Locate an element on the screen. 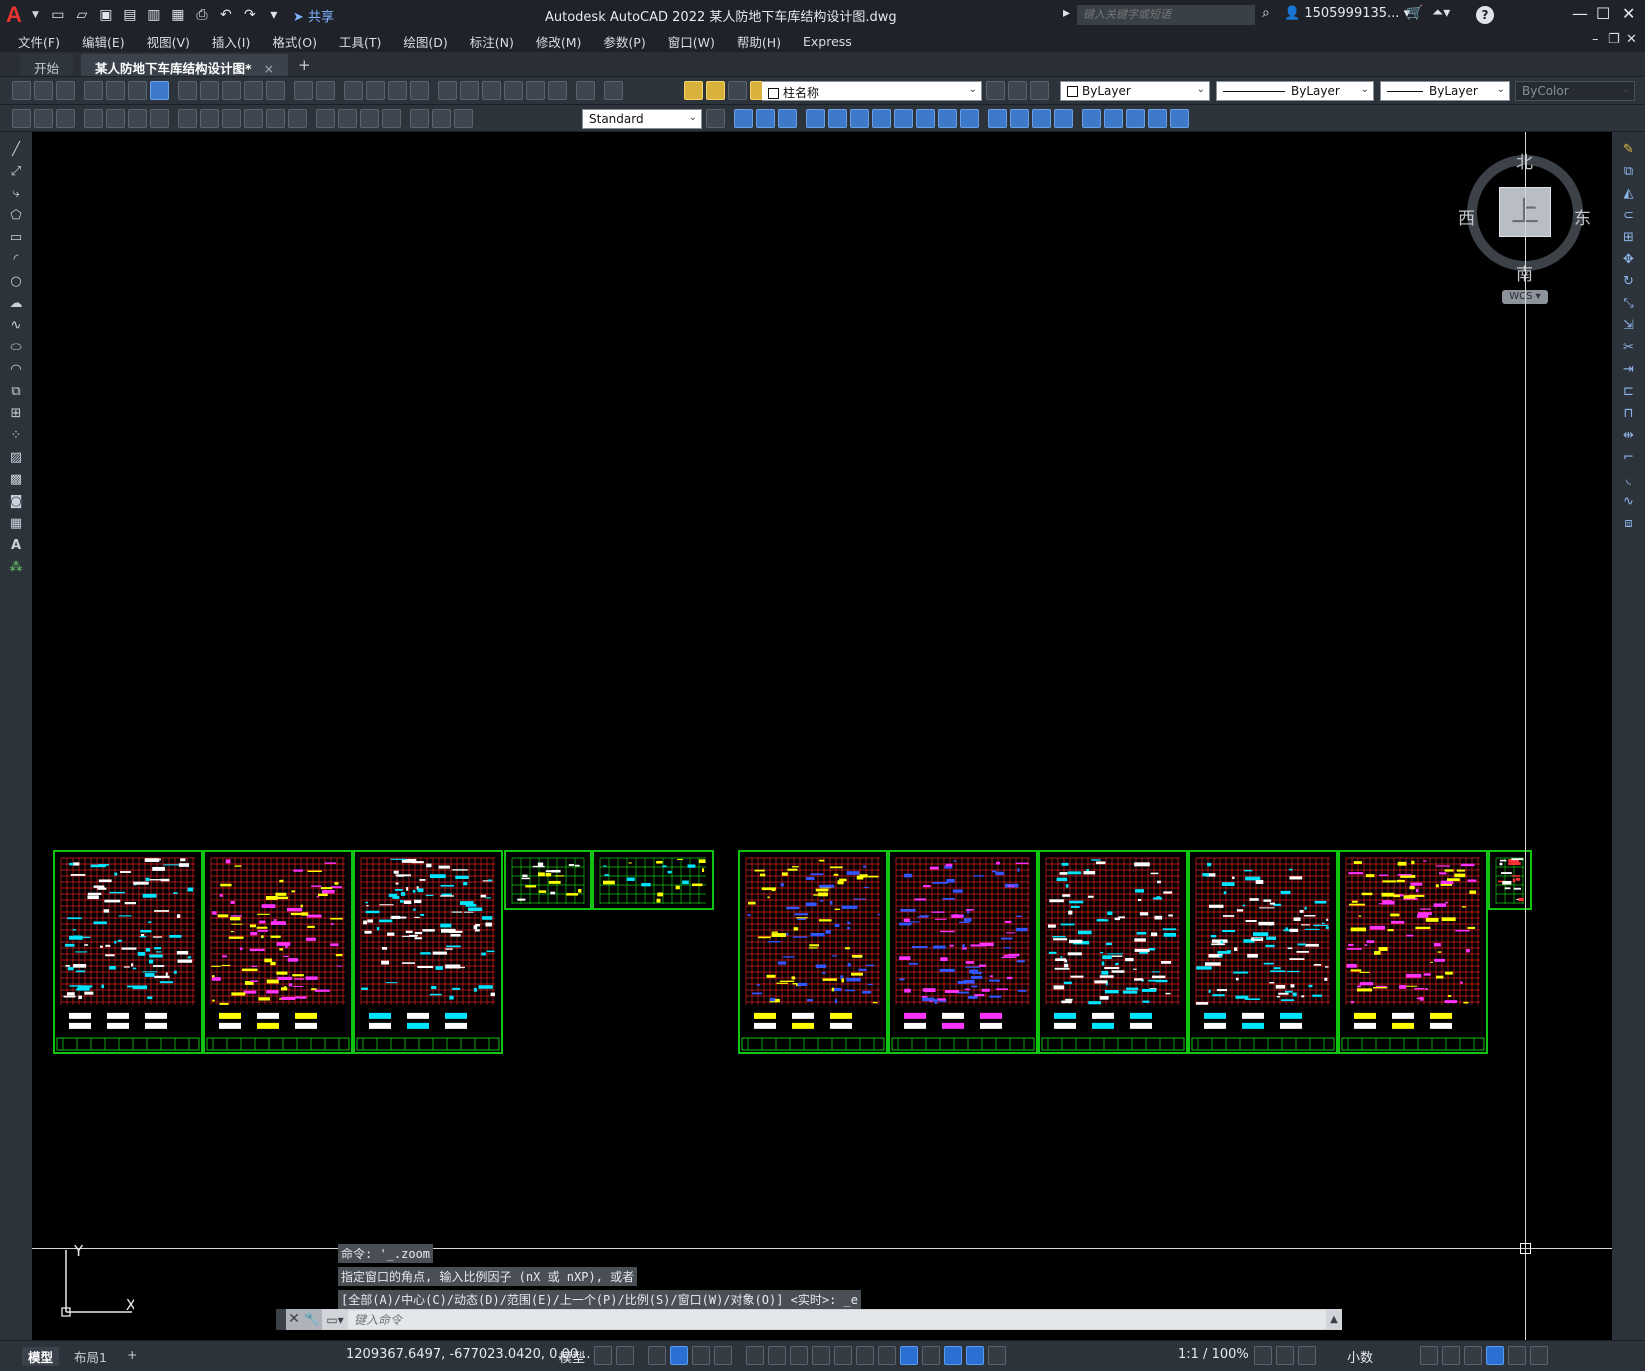  isolate-objects-icon is located at coordinates (1473, 1355).